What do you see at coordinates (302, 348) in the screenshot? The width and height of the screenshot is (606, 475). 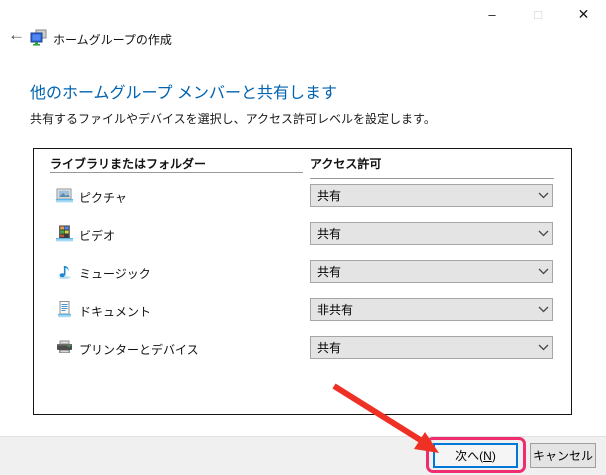 I see `table-row-printers: プリンターとデバイス 共有` at bounding box center [302, 348].